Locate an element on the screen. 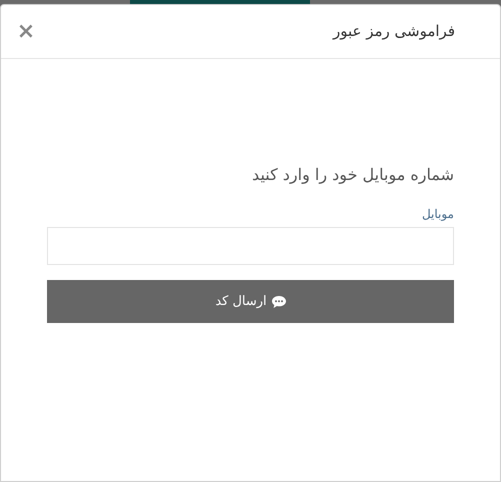 The image size is (501, 482). mobile-input is located at coordinates (250, 246).